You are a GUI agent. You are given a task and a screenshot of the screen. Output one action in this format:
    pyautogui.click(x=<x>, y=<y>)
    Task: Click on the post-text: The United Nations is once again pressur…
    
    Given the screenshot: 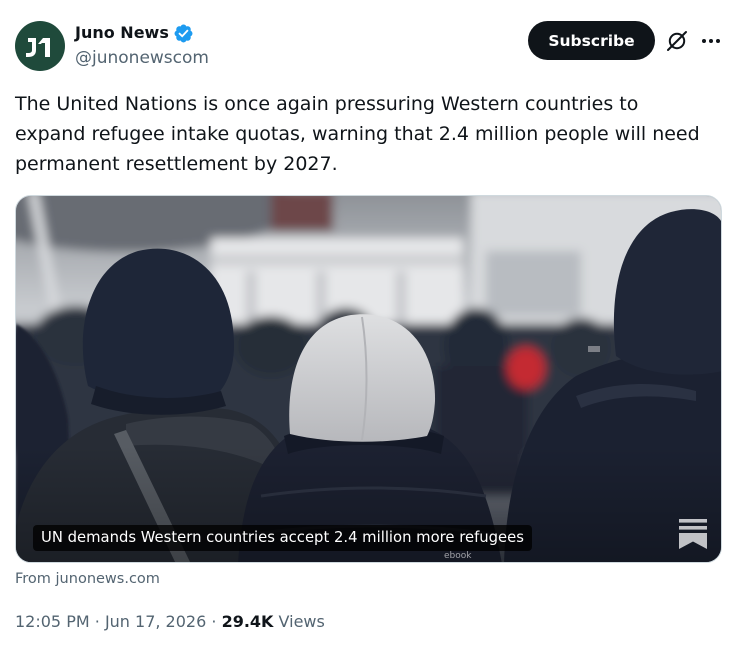 What is the action you would take?
    pyautogui.click(x=357, y=134)
    